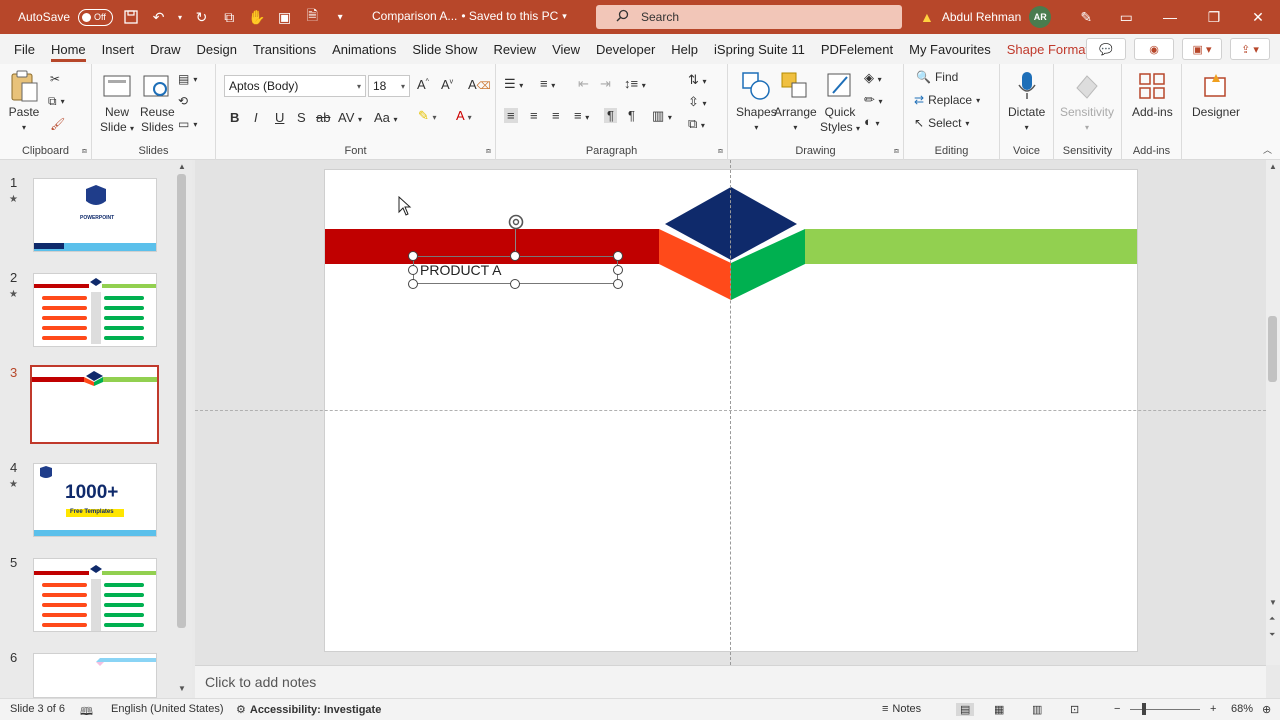 The height and width of the screenshot is (720, 1280). I want to click on tab-ispring: iSpring Suite 11, so click(759, 49).